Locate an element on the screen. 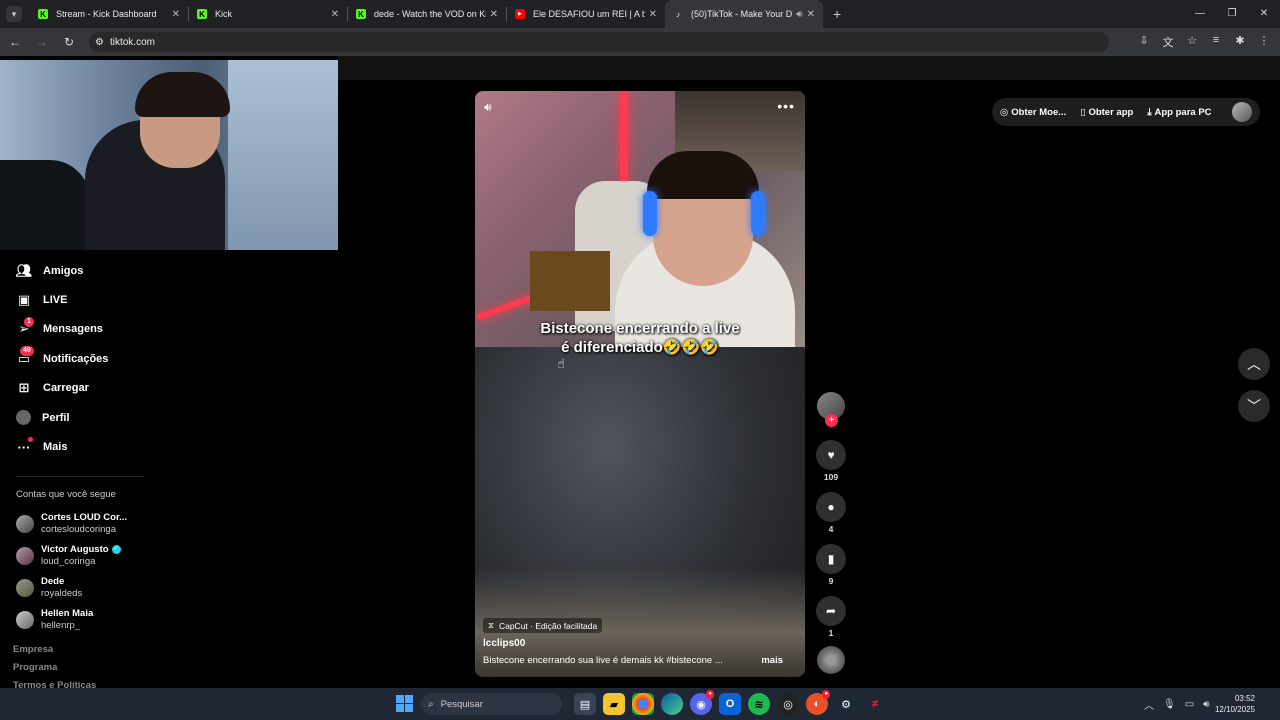  user-avatar is located at coordinates (1242, 112).